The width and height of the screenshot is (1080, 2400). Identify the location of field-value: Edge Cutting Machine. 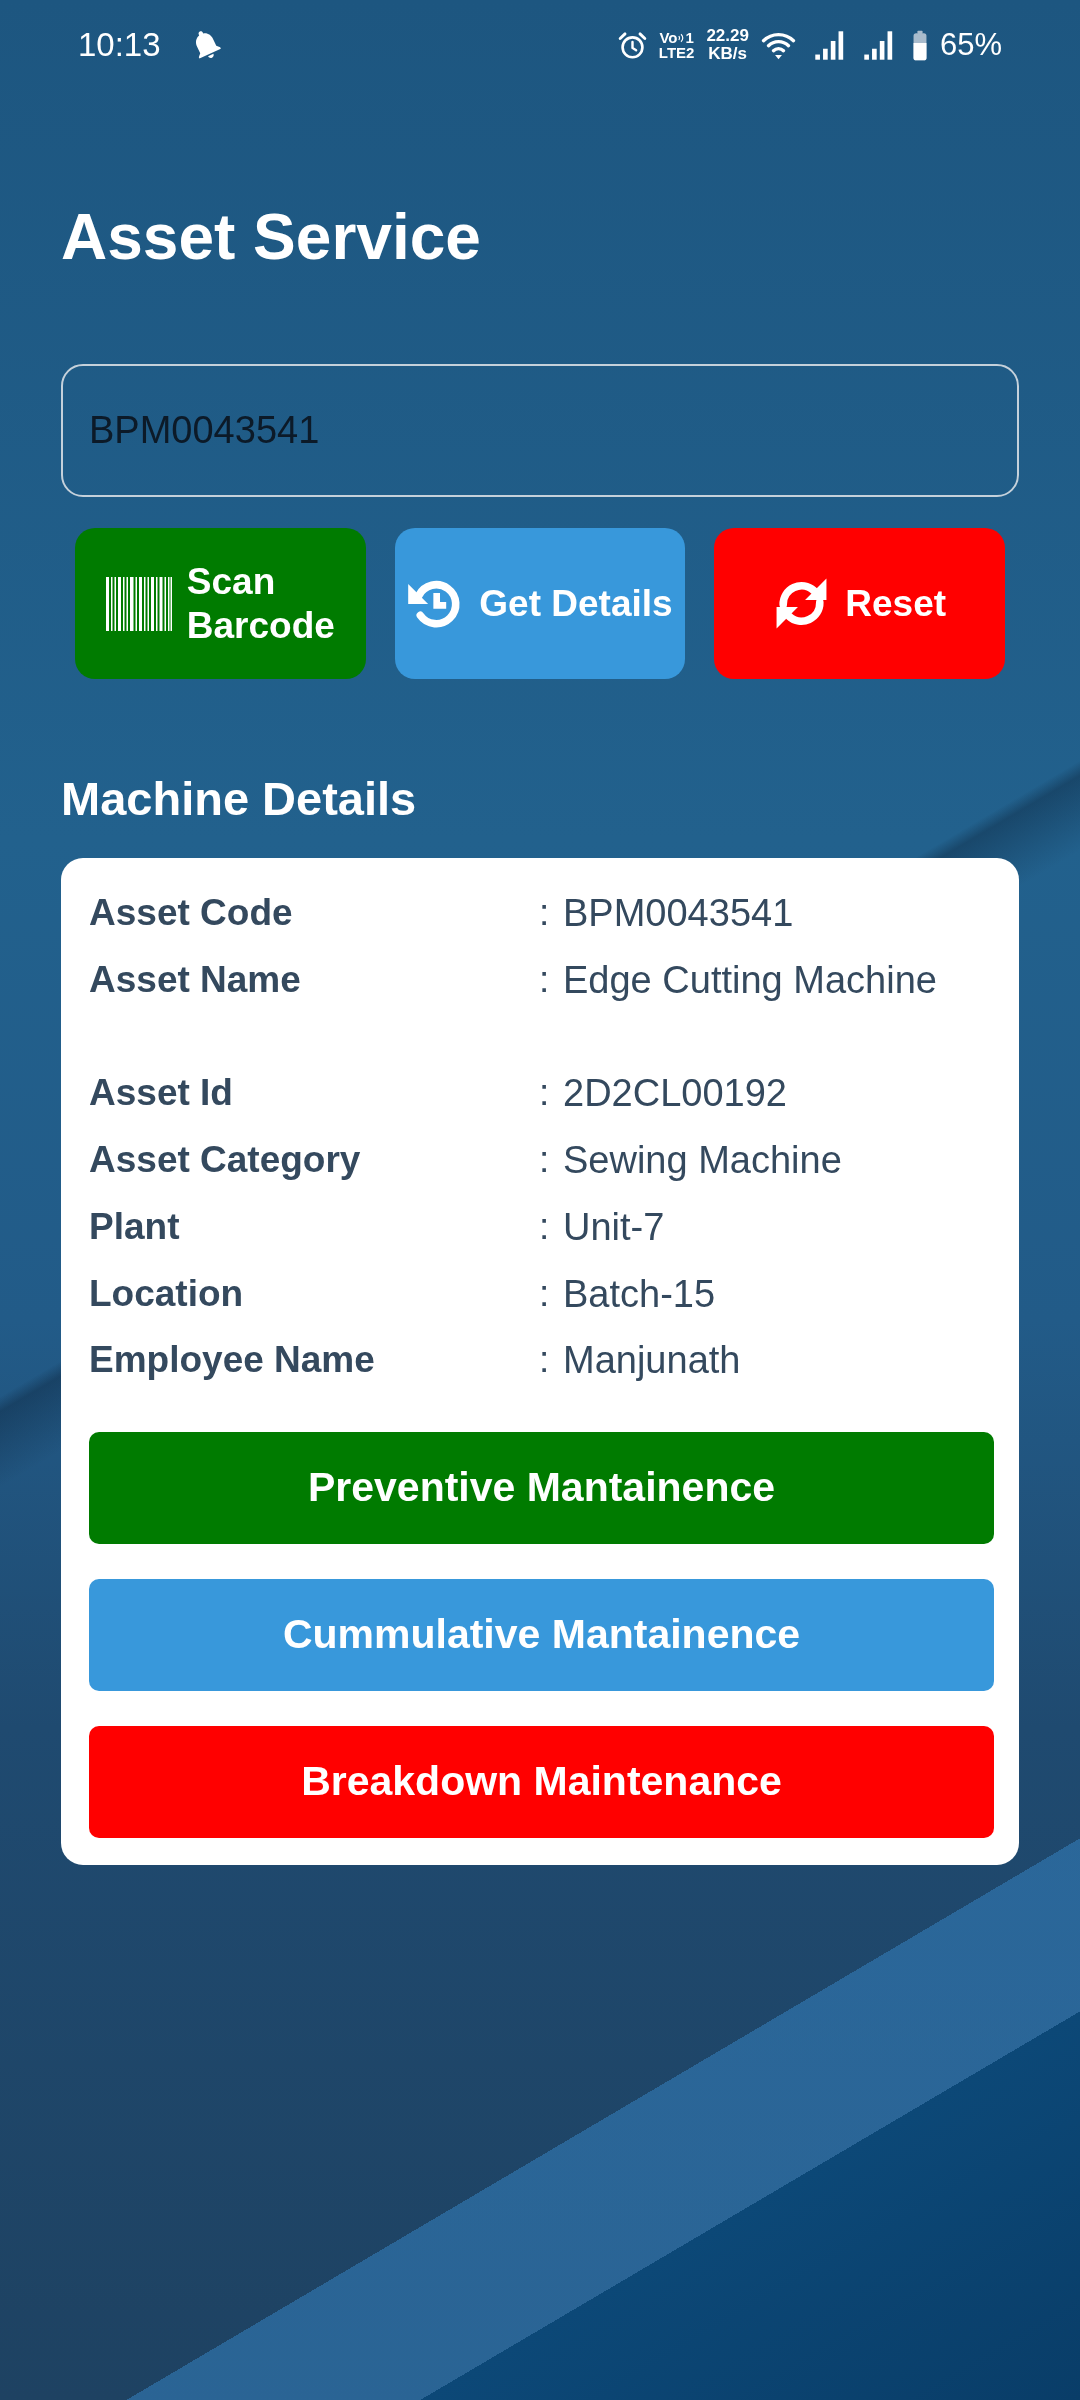
(750, 980).